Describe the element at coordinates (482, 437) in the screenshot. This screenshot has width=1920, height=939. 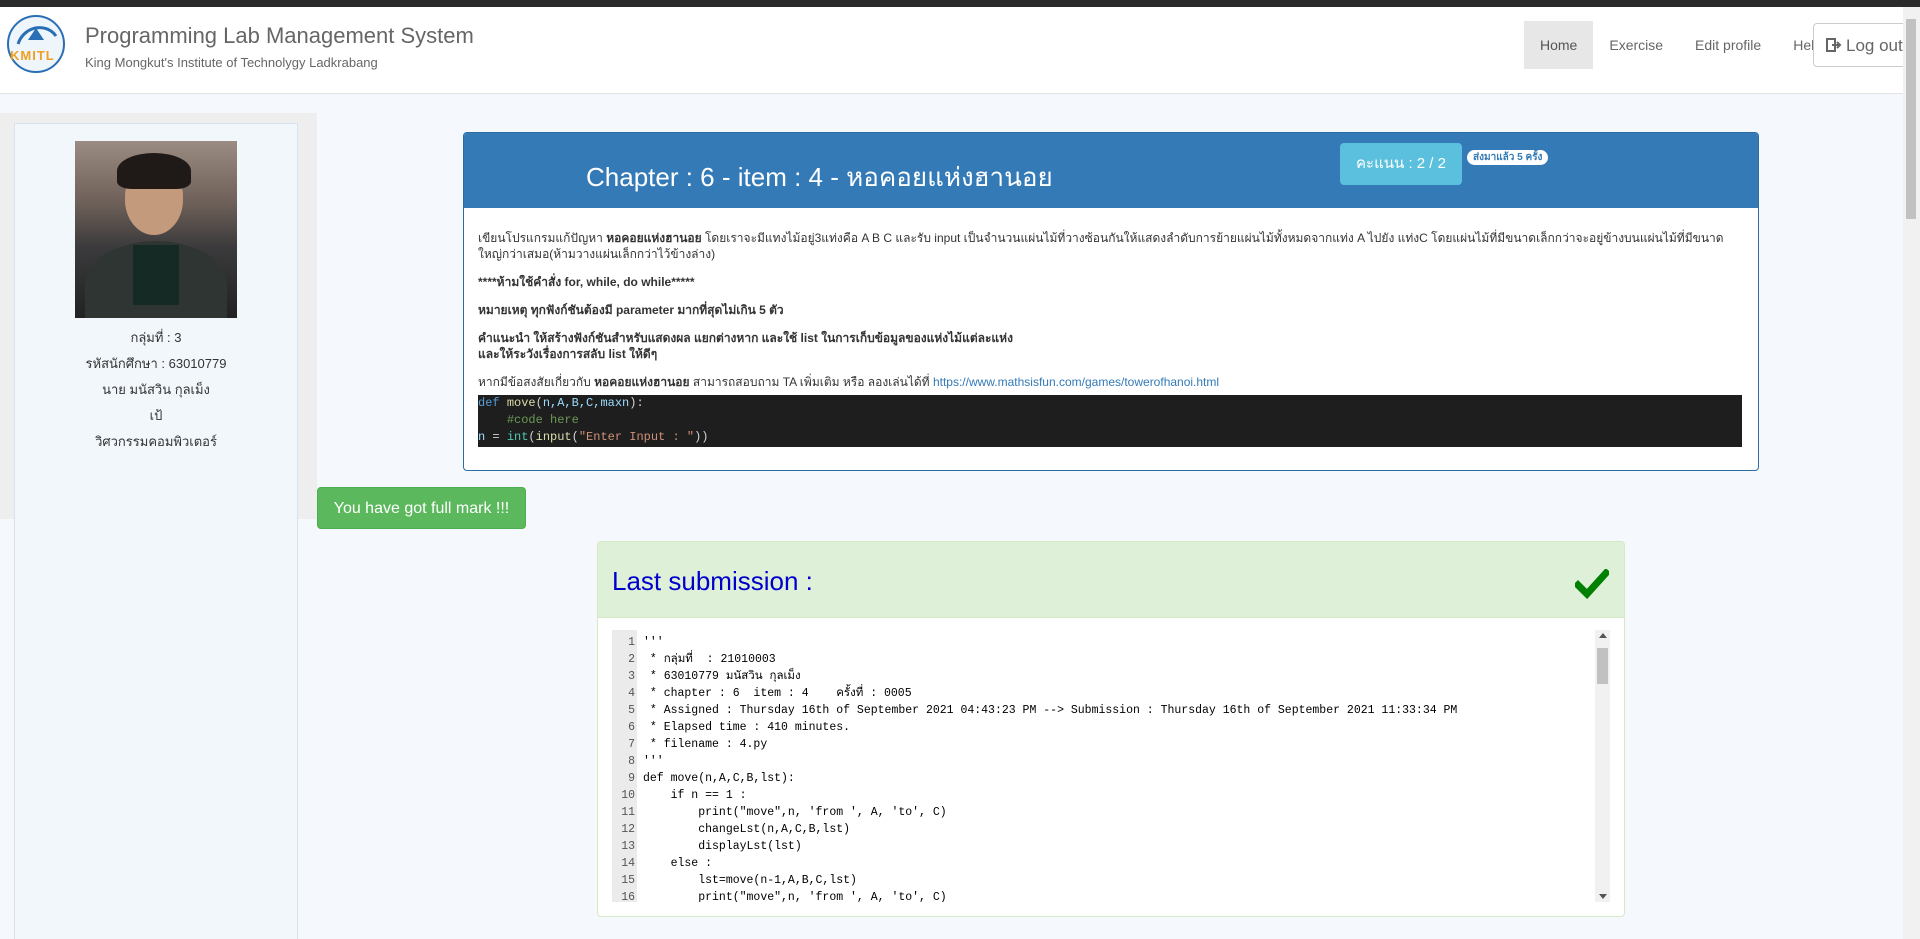
I see `var-n: n` at that location.